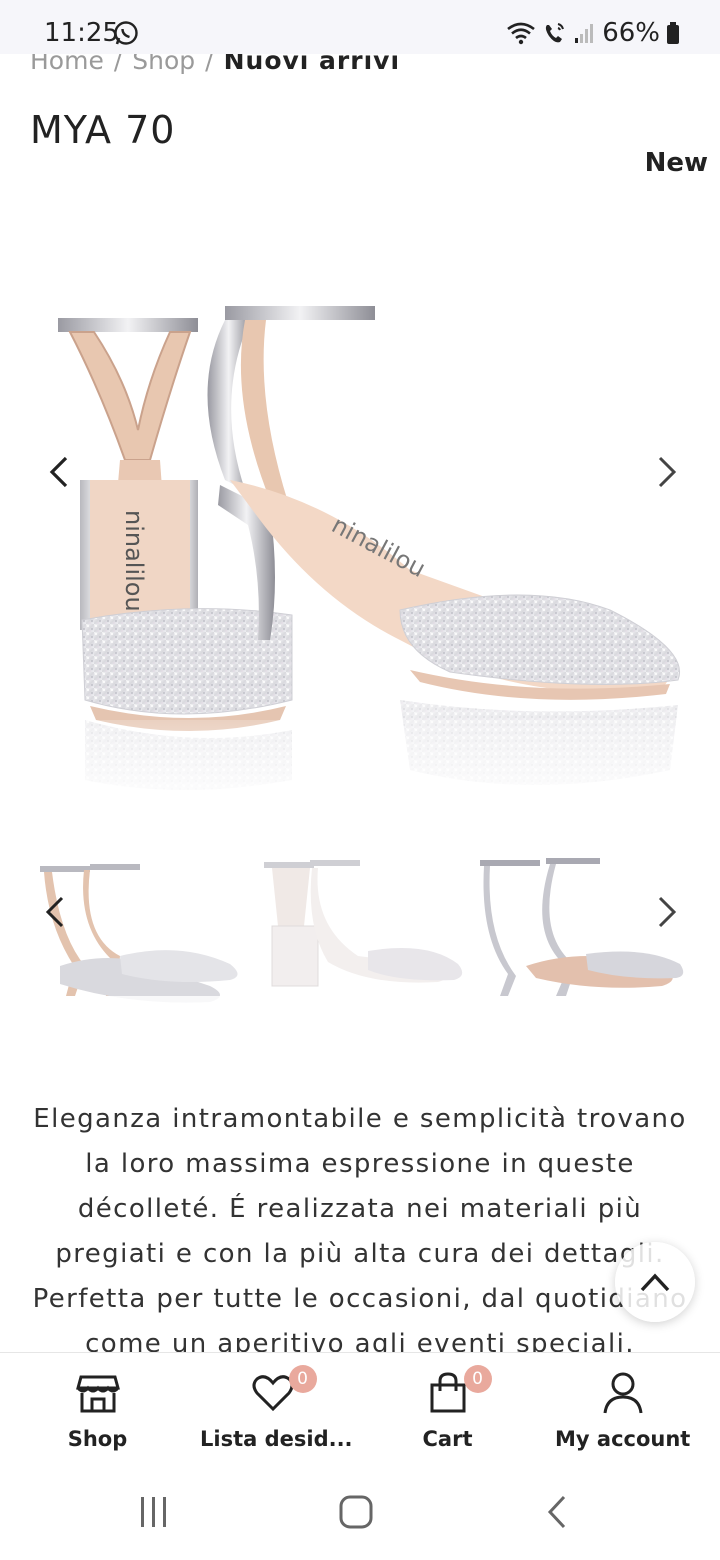  What do you see at coordinates (97, 1416) in the screenshot?
I see `nav-shop: Shop` at bounding box center [97, 1416].